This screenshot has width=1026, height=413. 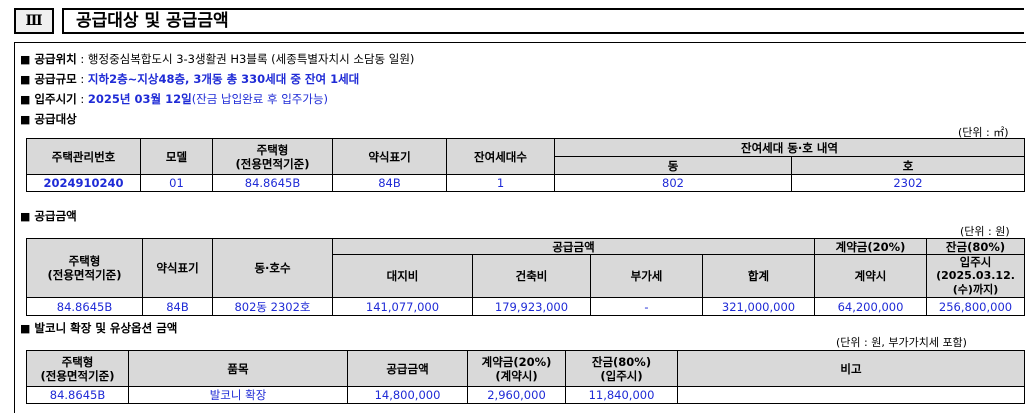 I want to click on section-title: 공급대상 및 공급금액, so click(x=543, y=21).